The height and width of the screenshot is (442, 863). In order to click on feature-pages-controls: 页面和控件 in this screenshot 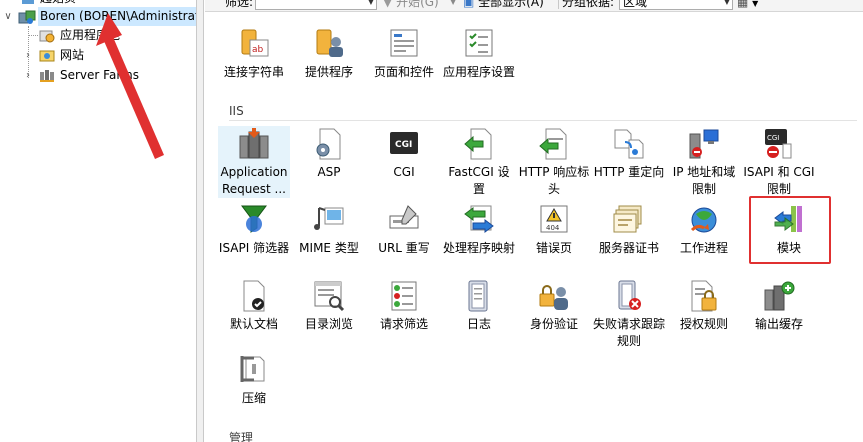, I will do `click(404, 53)`.